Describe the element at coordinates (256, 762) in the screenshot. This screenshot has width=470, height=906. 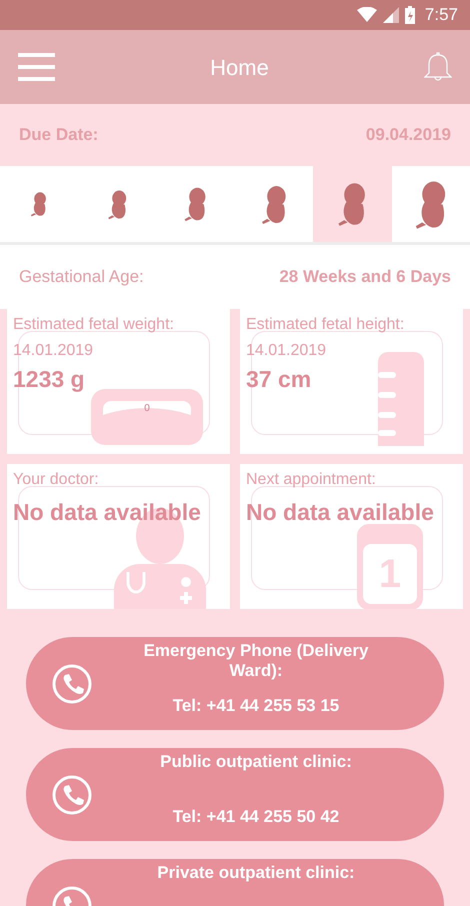
I see `contact-title: Public outpatient clinic:` at that location.